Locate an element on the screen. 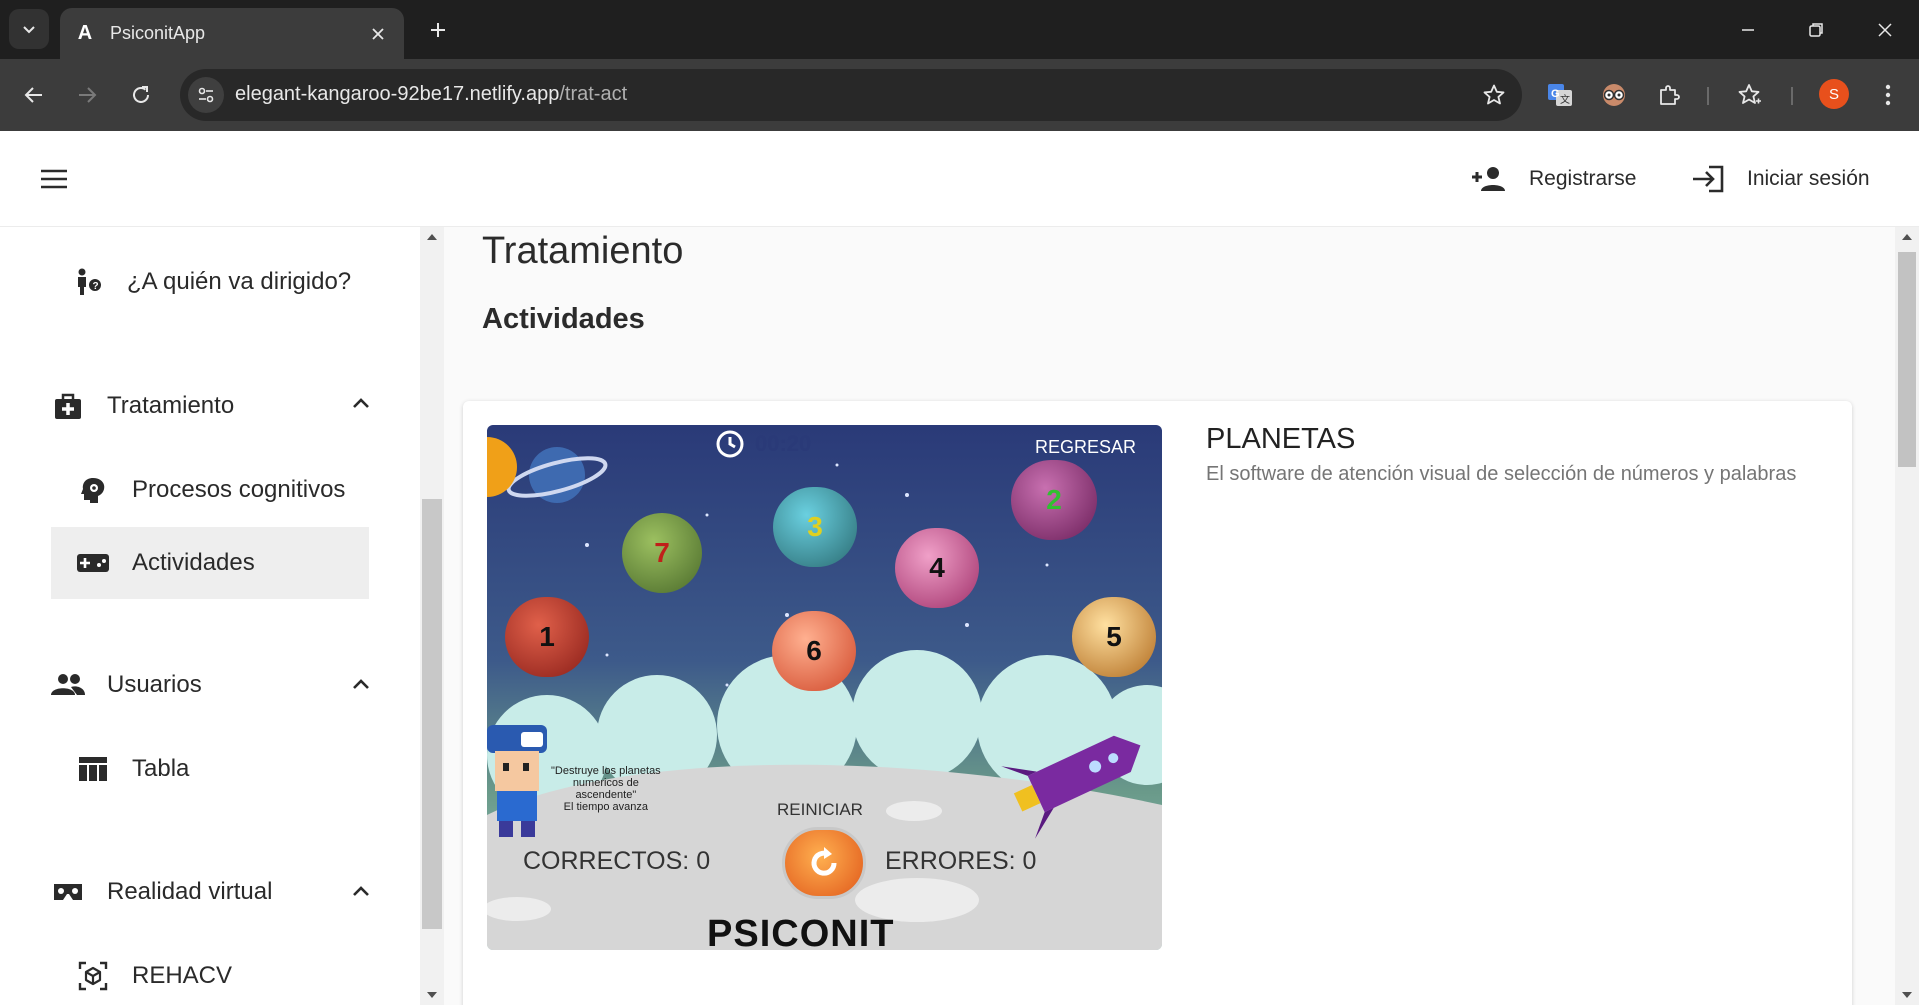  errors-label: ERRORES: is located at coordinates (950, 861).